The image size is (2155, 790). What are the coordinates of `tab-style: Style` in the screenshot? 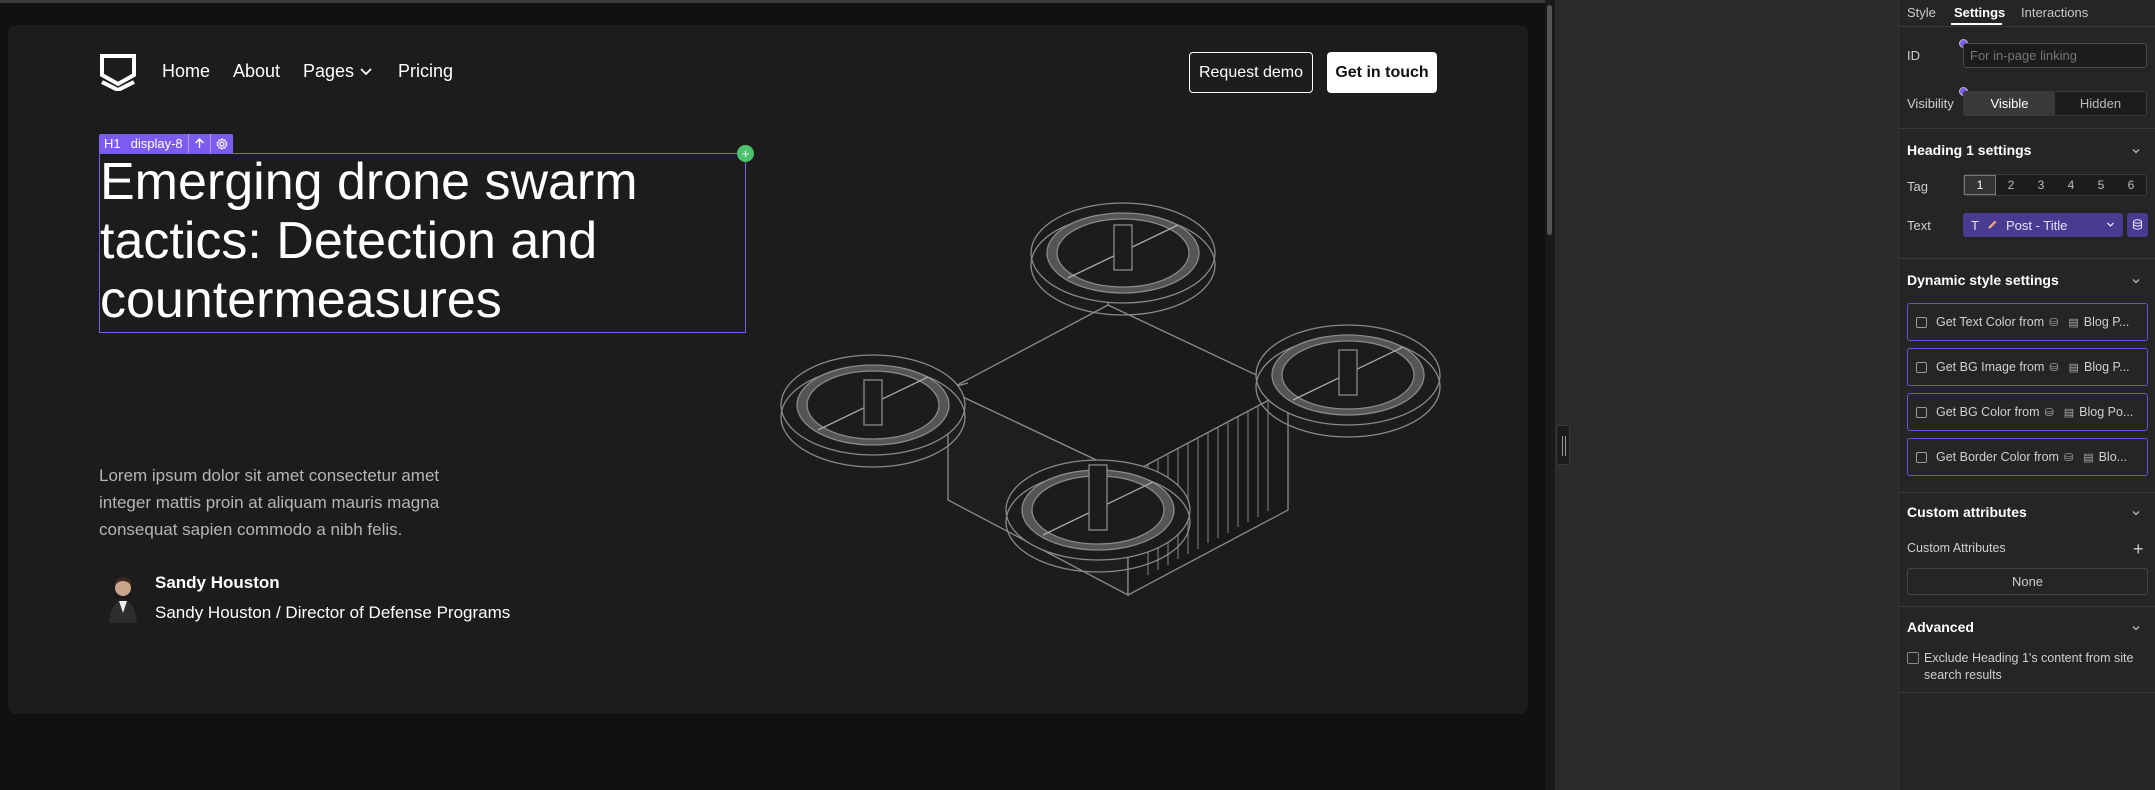 It's located at (1921, 12).